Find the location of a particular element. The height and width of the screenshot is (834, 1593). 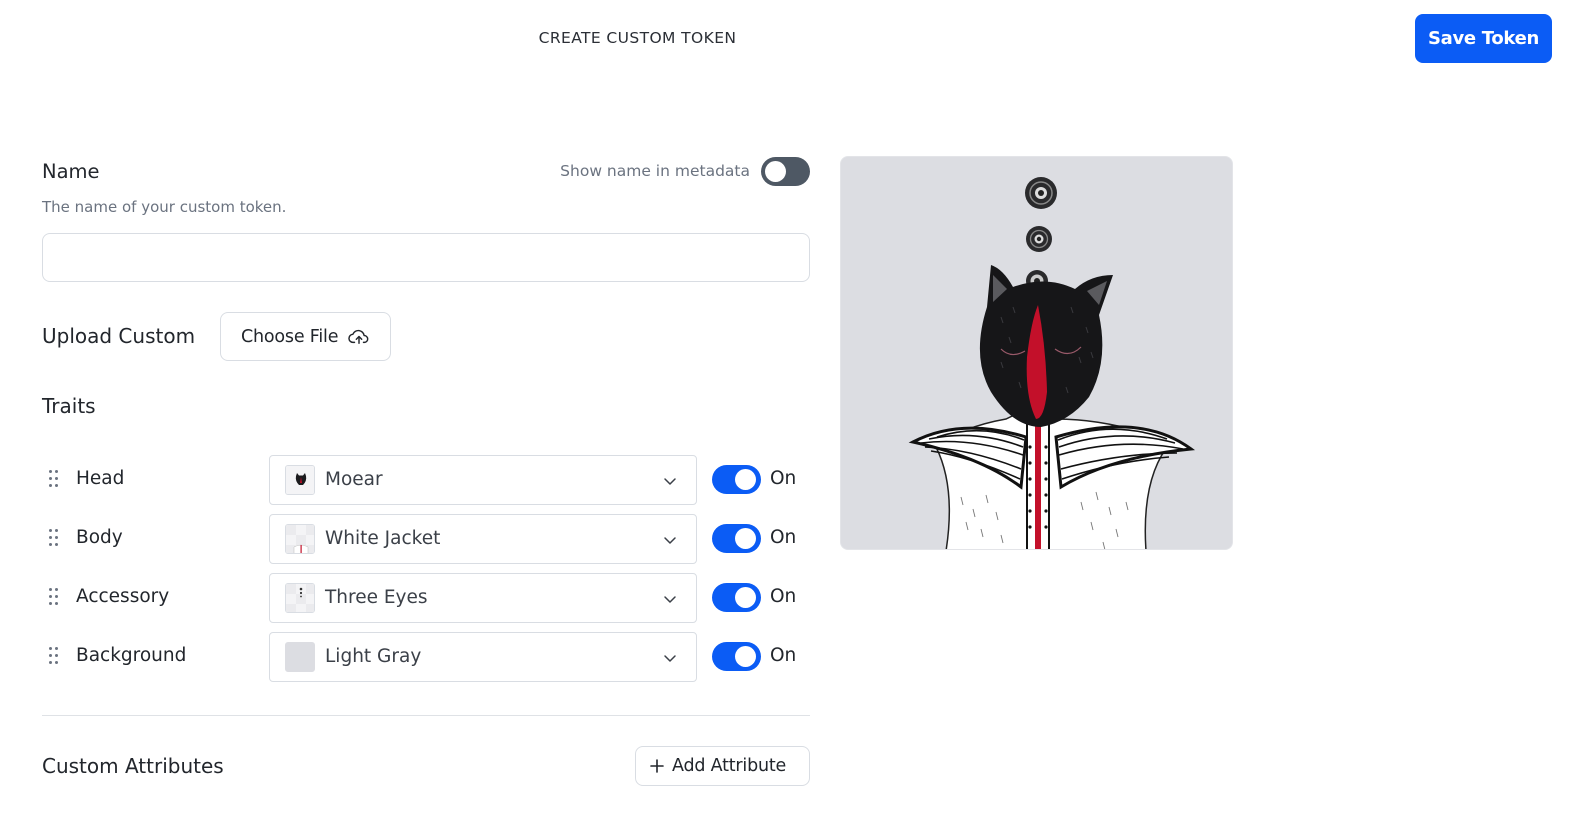

save-token-button: Save Token is located at coordinates (1483, 38).